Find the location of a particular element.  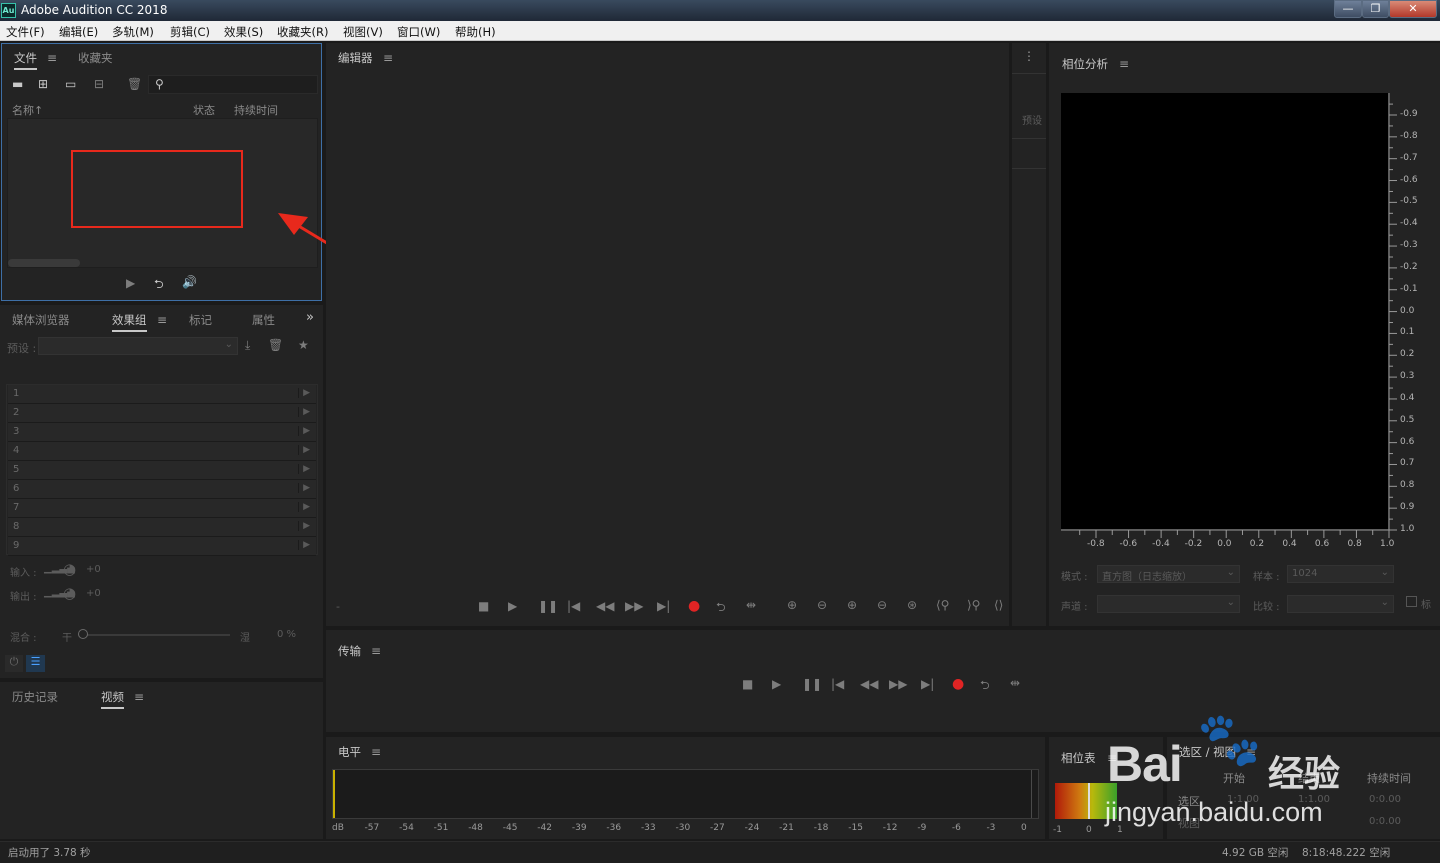

zoom-in-point-icon: ⟨⚲ is located at coordinates (942, 605).